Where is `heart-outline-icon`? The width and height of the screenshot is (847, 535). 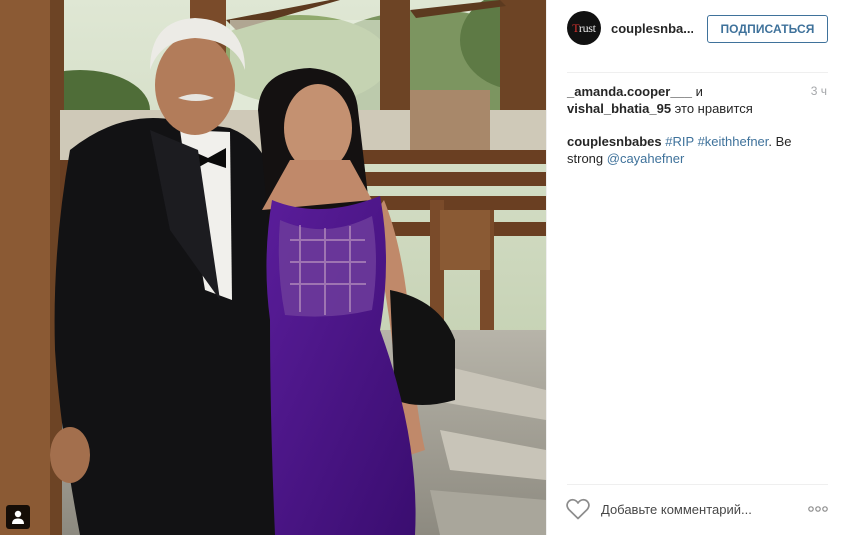 heart-outline-icon is located at coordinates (578, 509).